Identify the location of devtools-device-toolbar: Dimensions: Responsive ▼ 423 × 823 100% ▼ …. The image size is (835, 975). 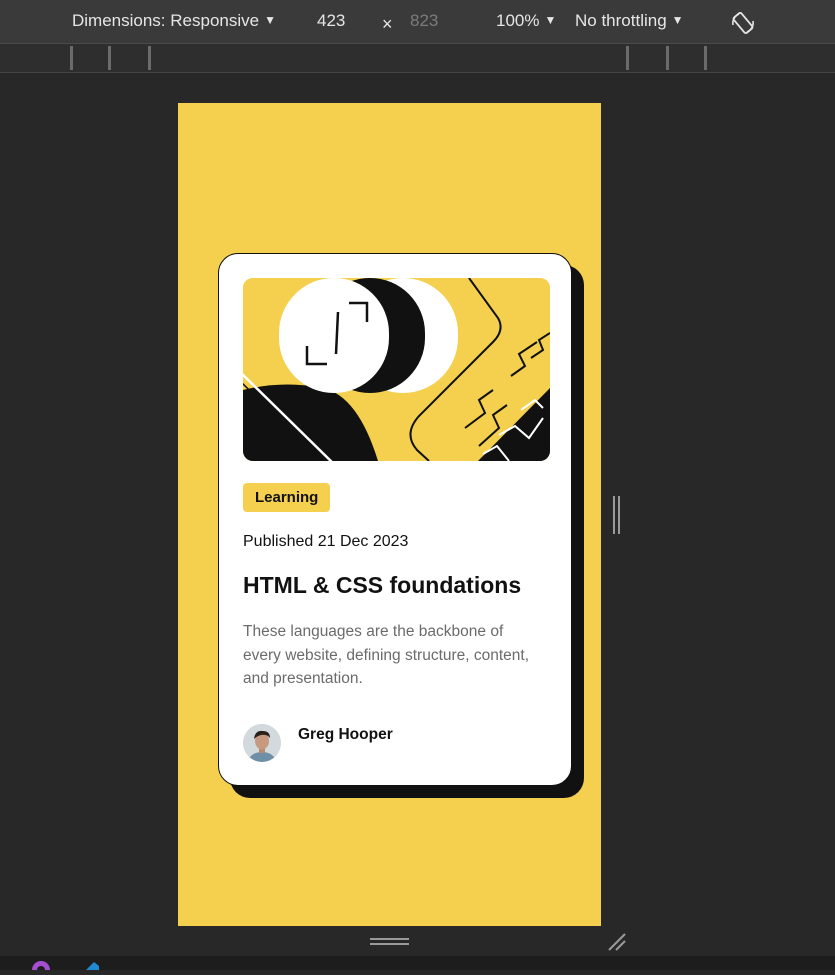
(417, 22).